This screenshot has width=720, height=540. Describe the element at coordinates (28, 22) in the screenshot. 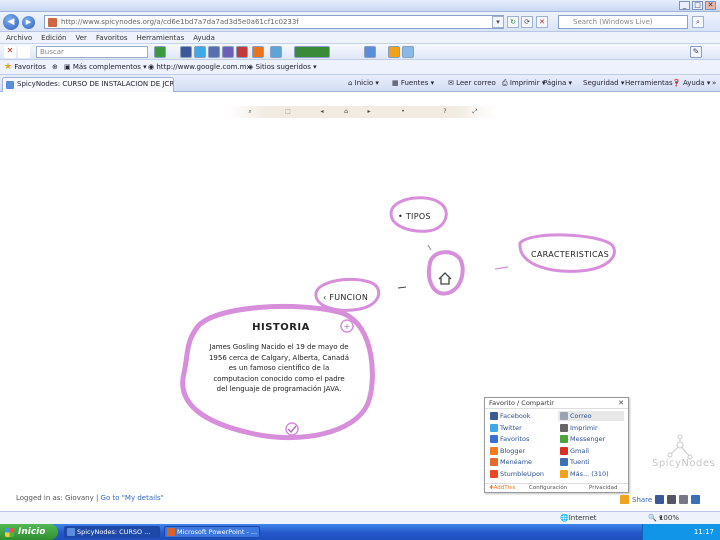

I see `forward-button: ▶` at that location.